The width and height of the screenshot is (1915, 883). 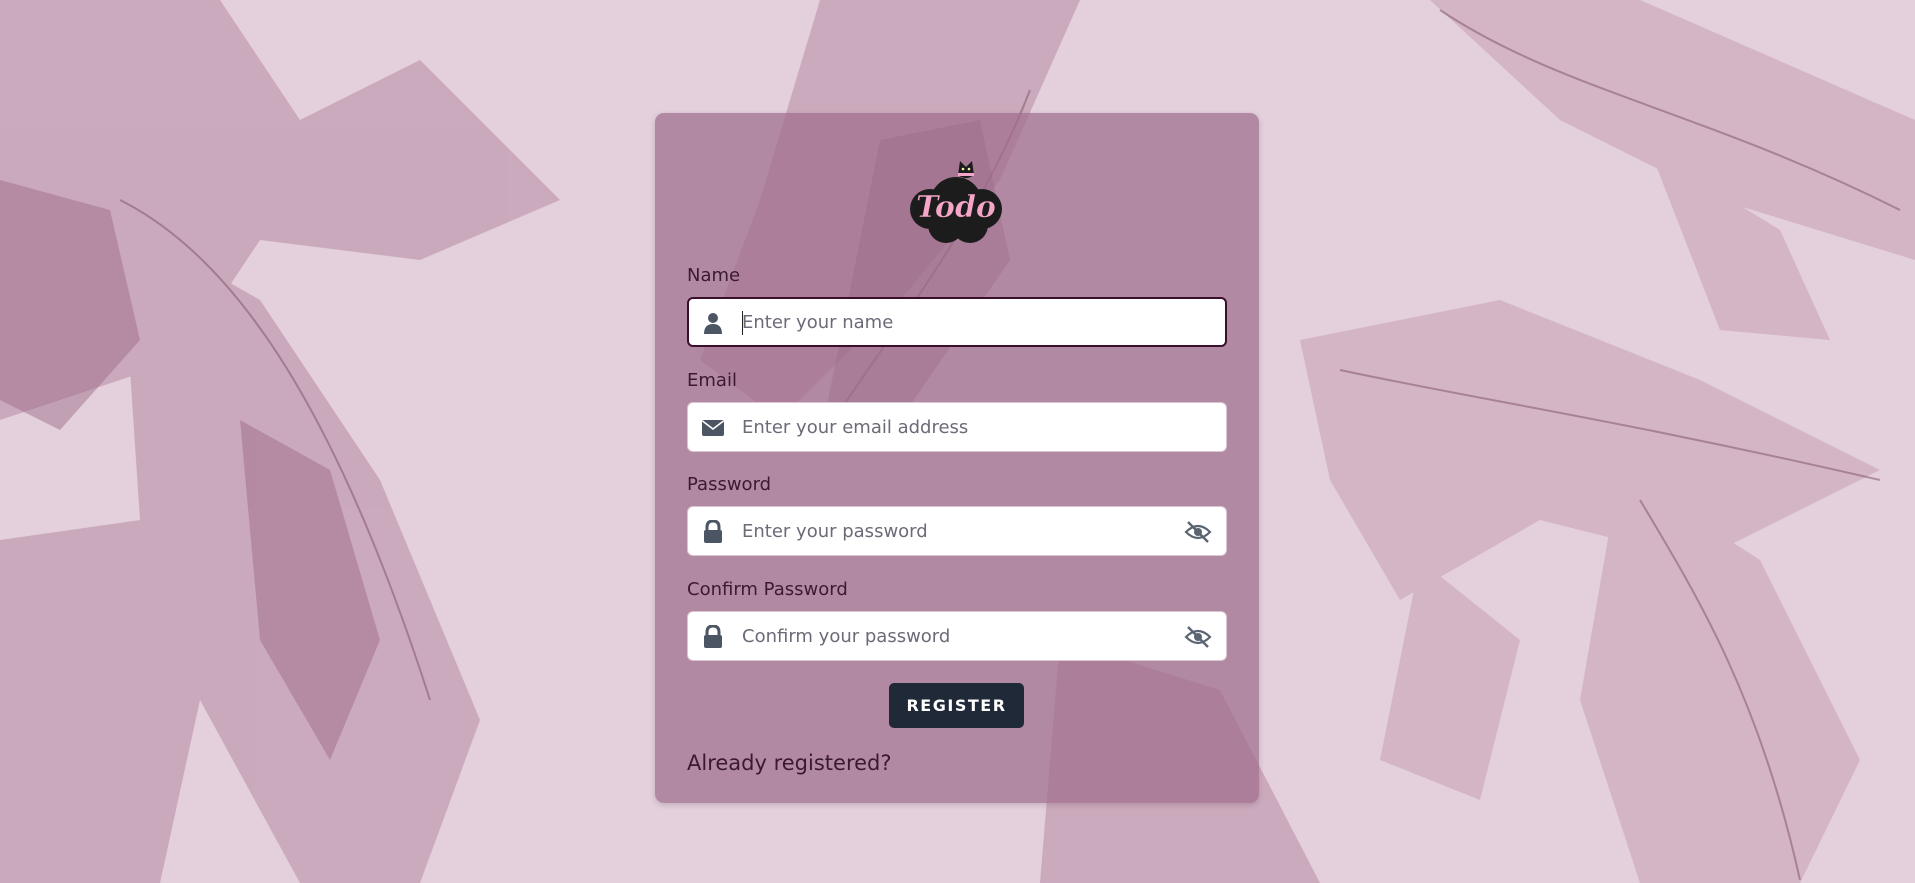 I want to click on cat-cloud-logo: Todo, so click(x=956, y=202).